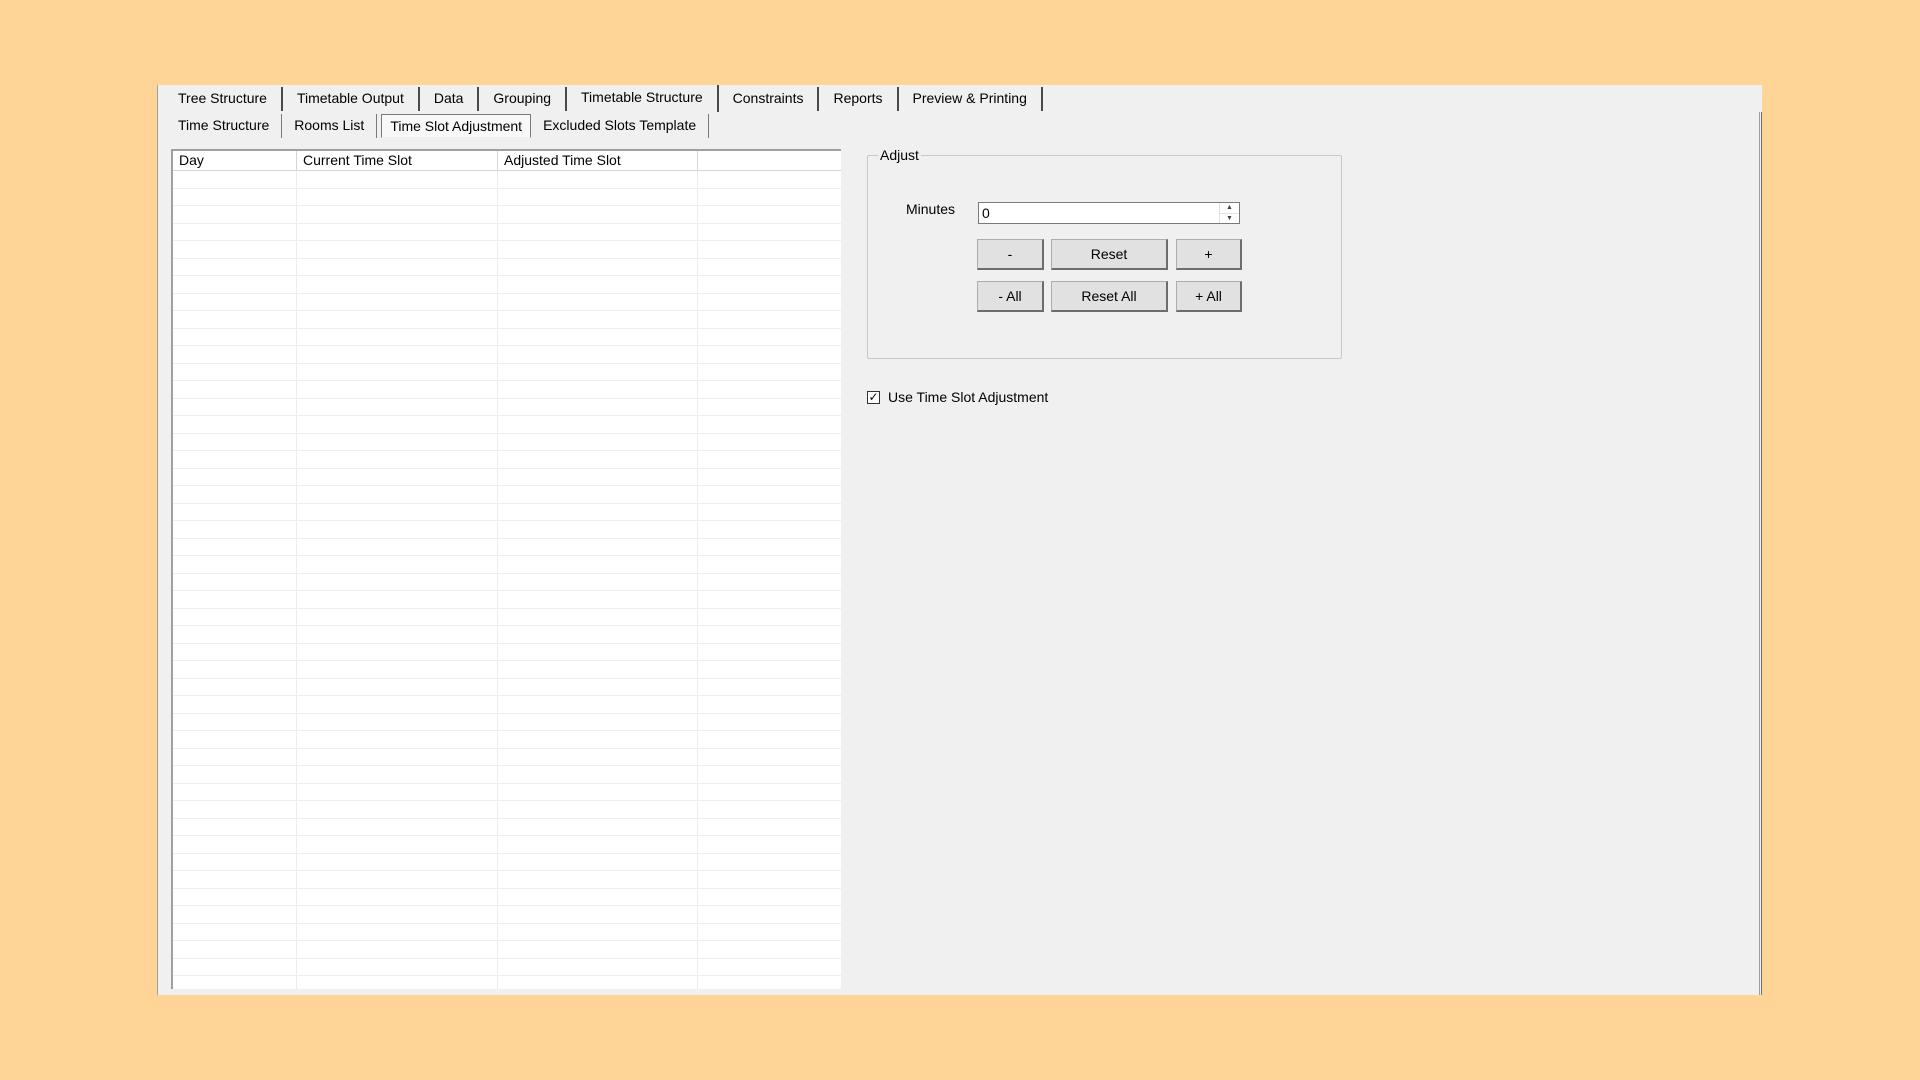  Describe the element at coordinates (1010, 254) in the screenshot. I see `minus-button: -` at that location.